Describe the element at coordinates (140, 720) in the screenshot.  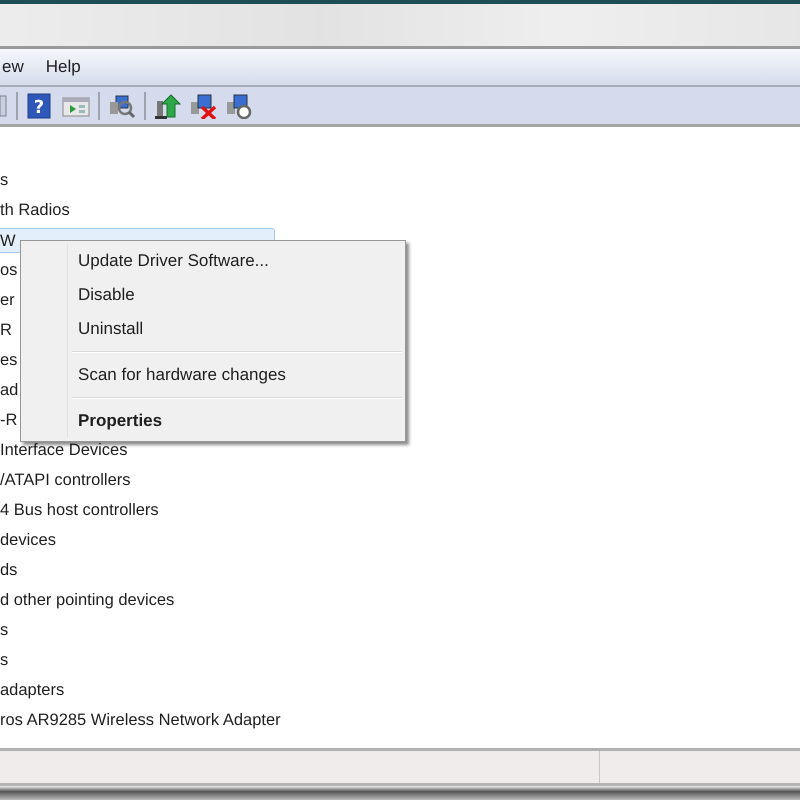
I see `tree-item: ros AR9285 Wireless Network Adapter` at that location.